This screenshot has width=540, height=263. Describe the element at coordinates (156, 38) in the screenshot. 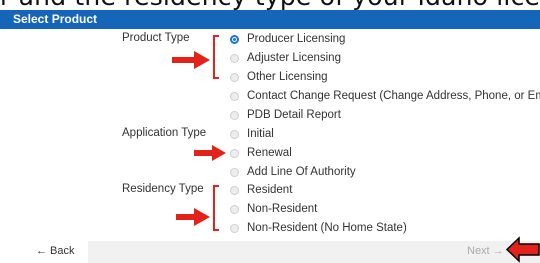

I see `product-type-label: Product Type` at that location.